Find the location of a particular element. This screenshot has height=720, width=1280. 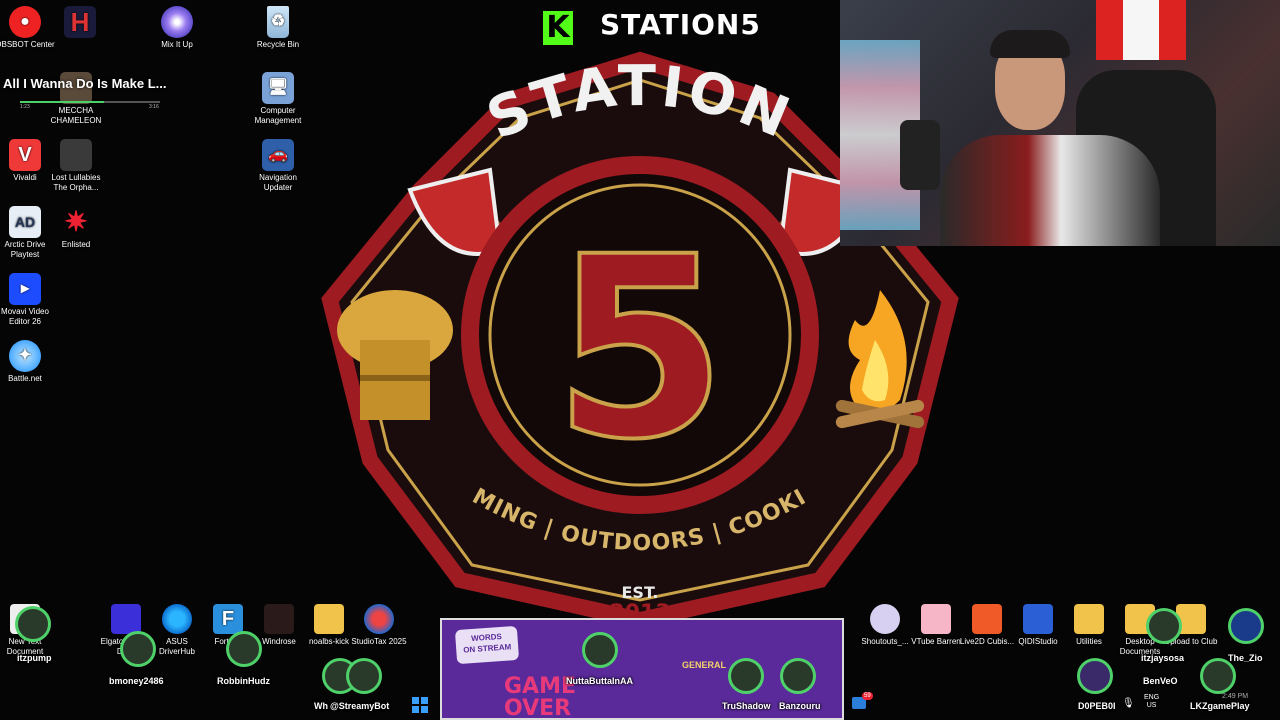

desktop-icon-movavi: ▸ Movavi Video Editor 26 is located at coordinates (28, 300).